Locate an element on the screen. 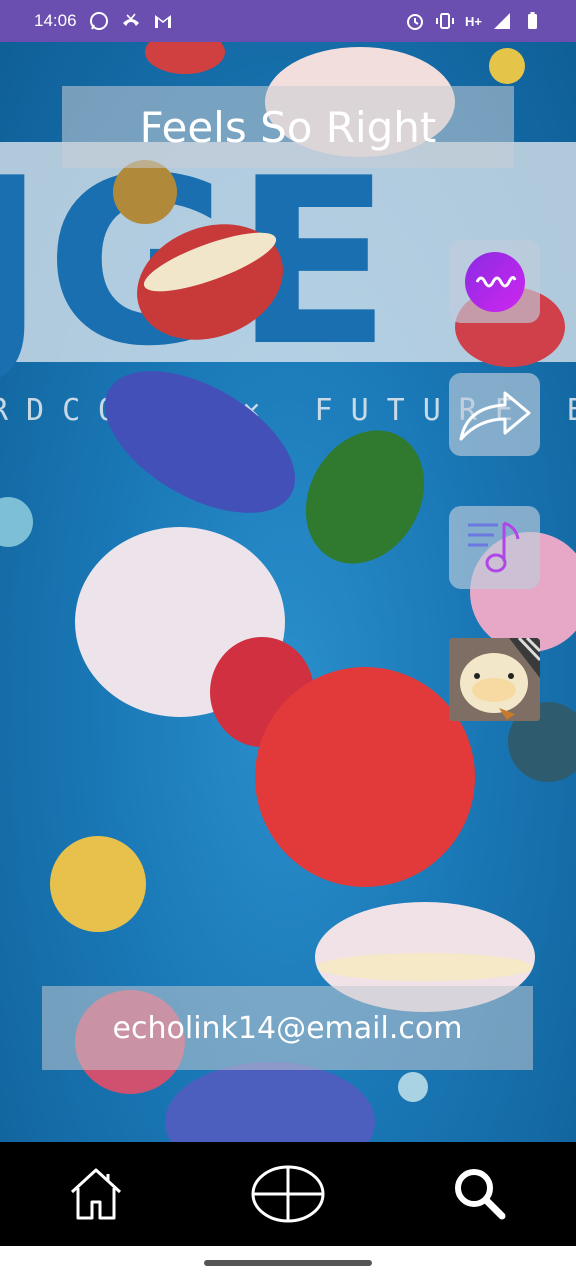 Image resolution: width=576 pixels, height=1280 pixels. bottom-navigation is located at coordinates (288, 1194).